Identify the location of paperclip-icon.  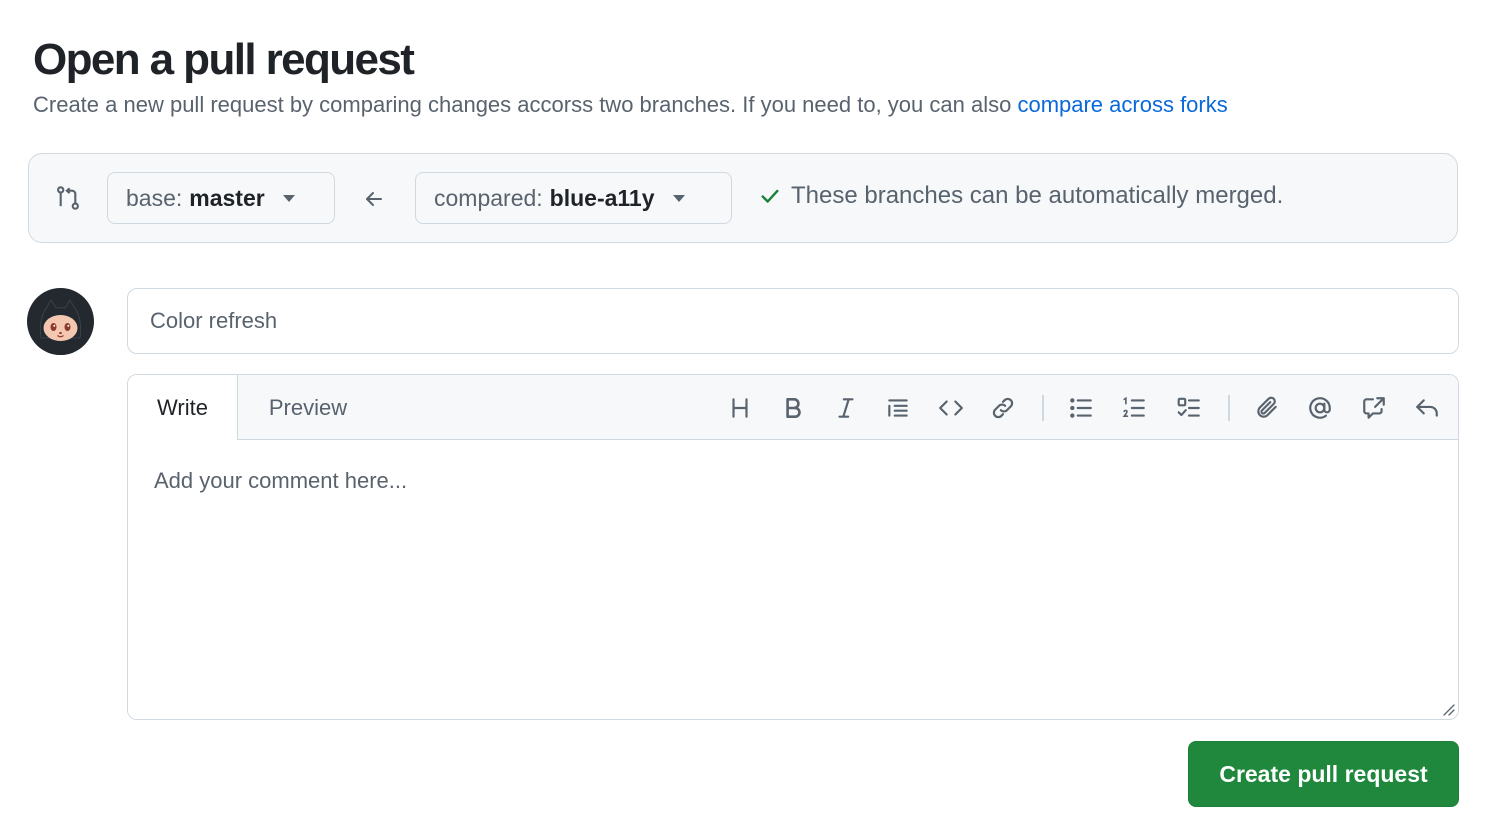
(1267, 408).